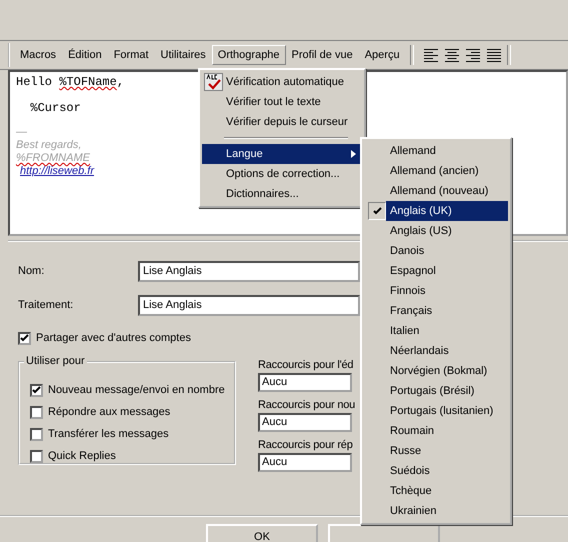 The width and height of the screenshot is (568, 542). What do you see at coordinates (447, 311) in the screenshot?
I see `menu-item: Français` at bounding box center [447, 311].